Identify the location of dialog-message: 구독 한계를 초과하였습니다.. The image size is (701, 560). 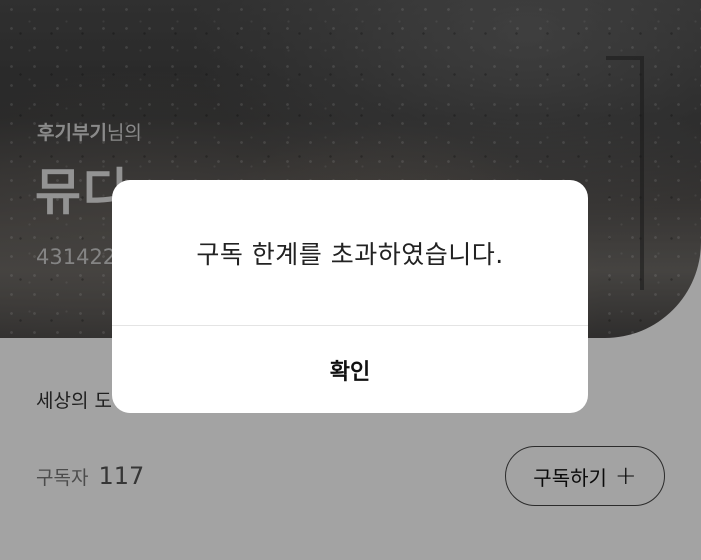
(350, 254).